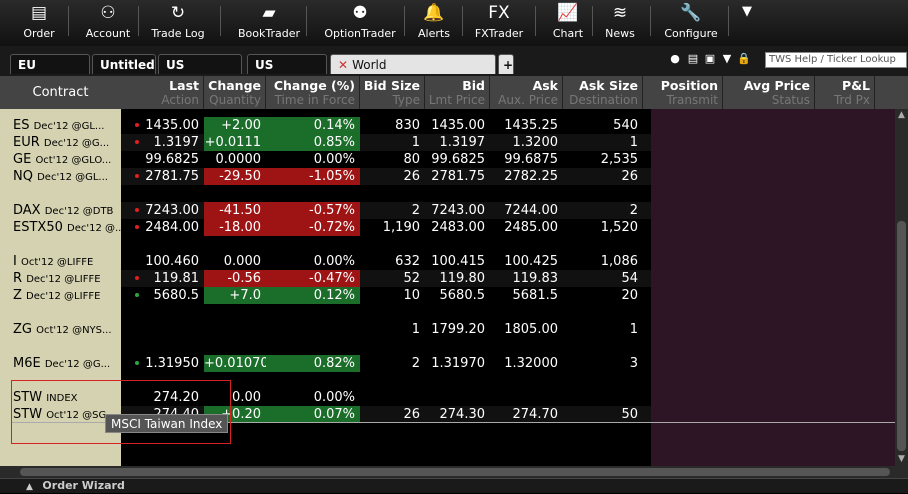 Image resolution: width=908 pixels, height=494 pixels. I want to click on ask-cell: 2485.00, so click(526, 227).